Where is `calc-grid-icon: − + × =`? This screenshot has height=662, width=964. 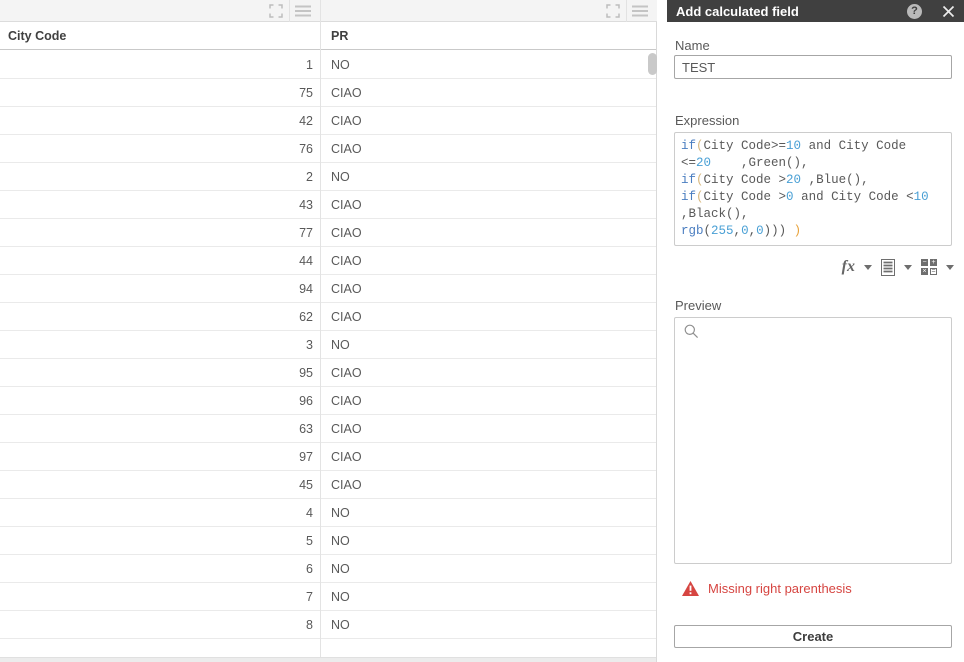 calc-grid-icon: − + × = is located at coordinates (929, 267).